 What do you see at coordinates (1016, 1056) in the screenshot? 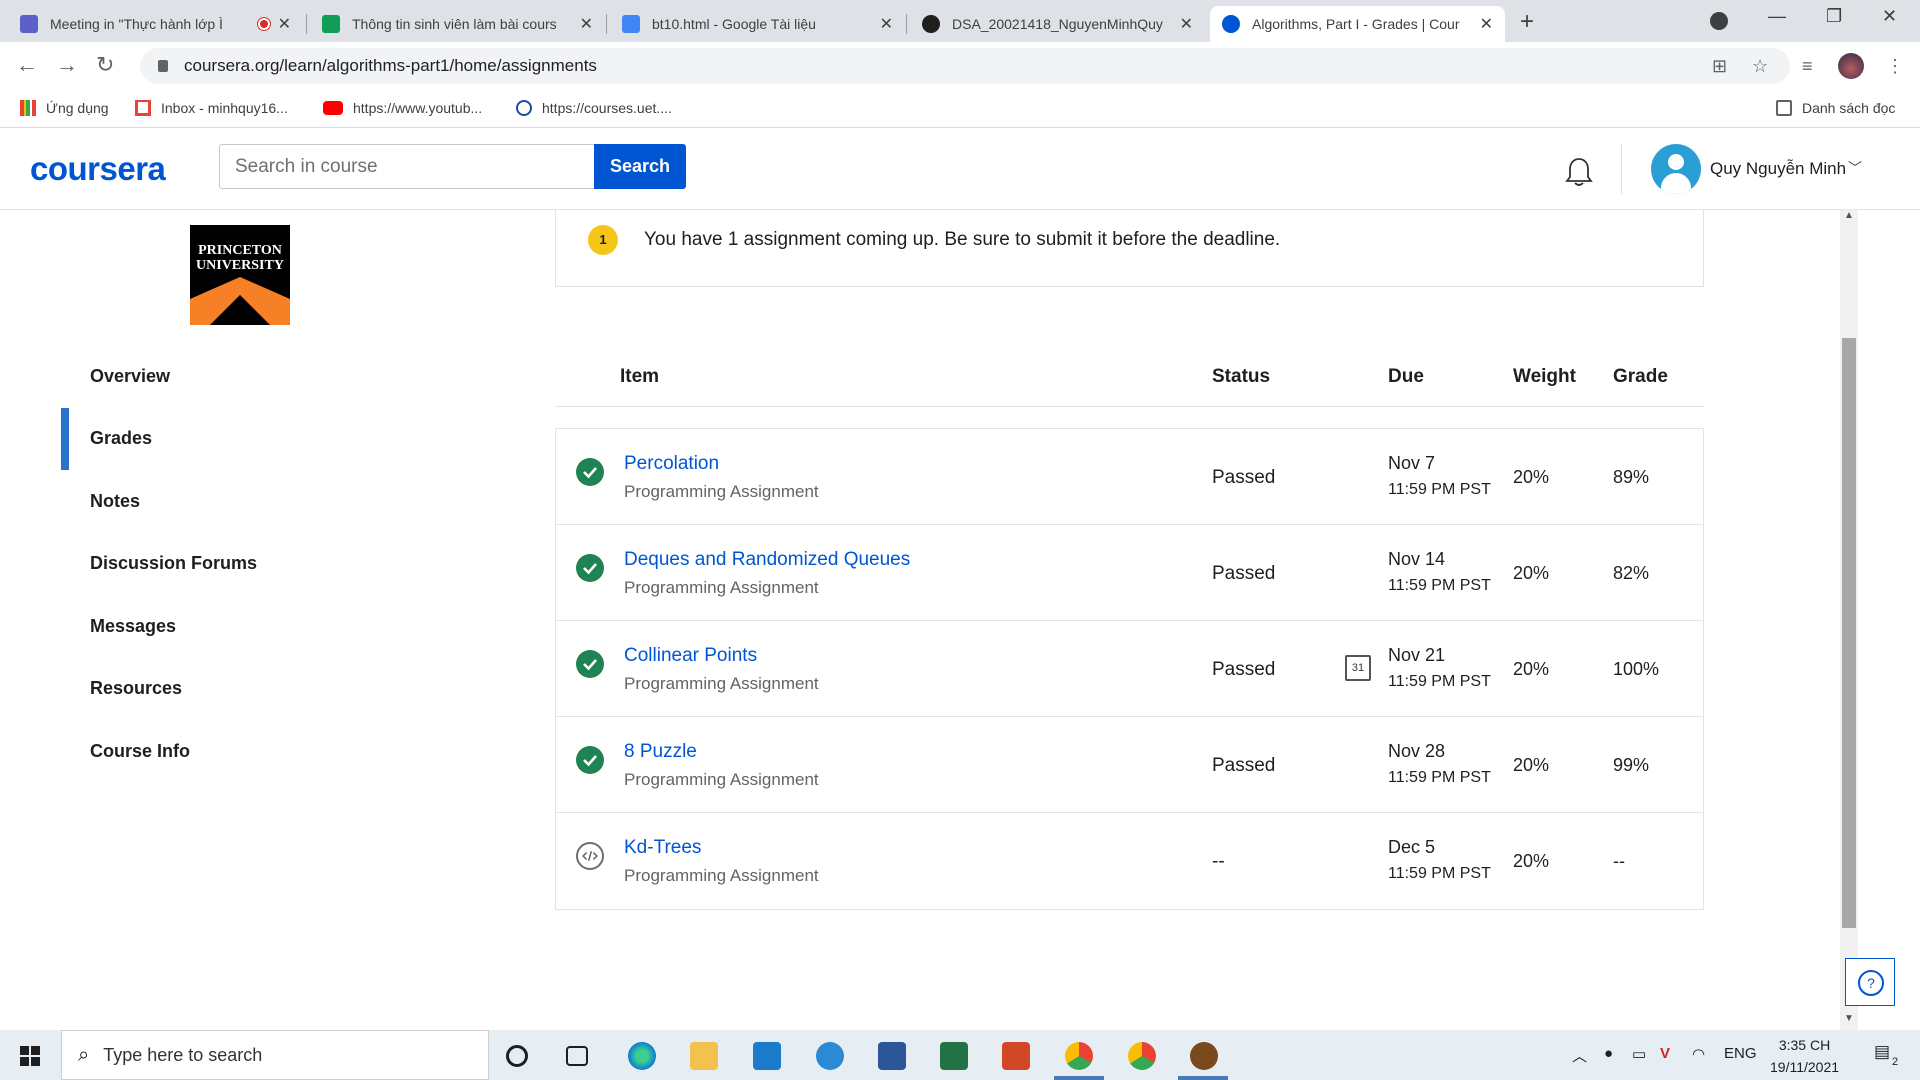
I see `powerpoint-icon` at bounding box center [1016, 1056].